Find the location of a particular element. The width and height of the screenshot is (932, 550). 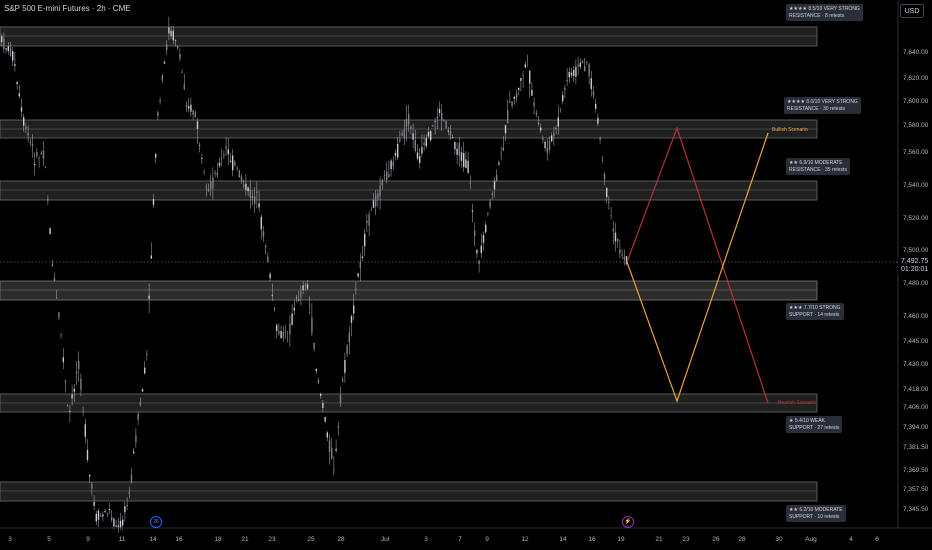

earnings-event-icon: ⚡ is located at coordinates (628, 522).